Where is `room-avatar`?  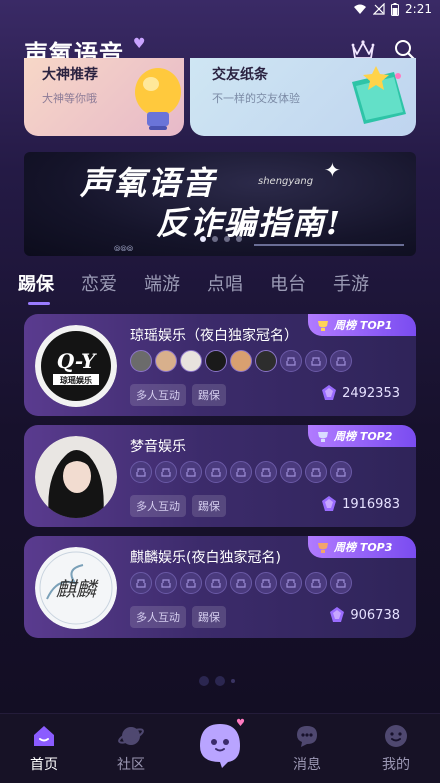 room-avatar is located at coordinates (76, 477).